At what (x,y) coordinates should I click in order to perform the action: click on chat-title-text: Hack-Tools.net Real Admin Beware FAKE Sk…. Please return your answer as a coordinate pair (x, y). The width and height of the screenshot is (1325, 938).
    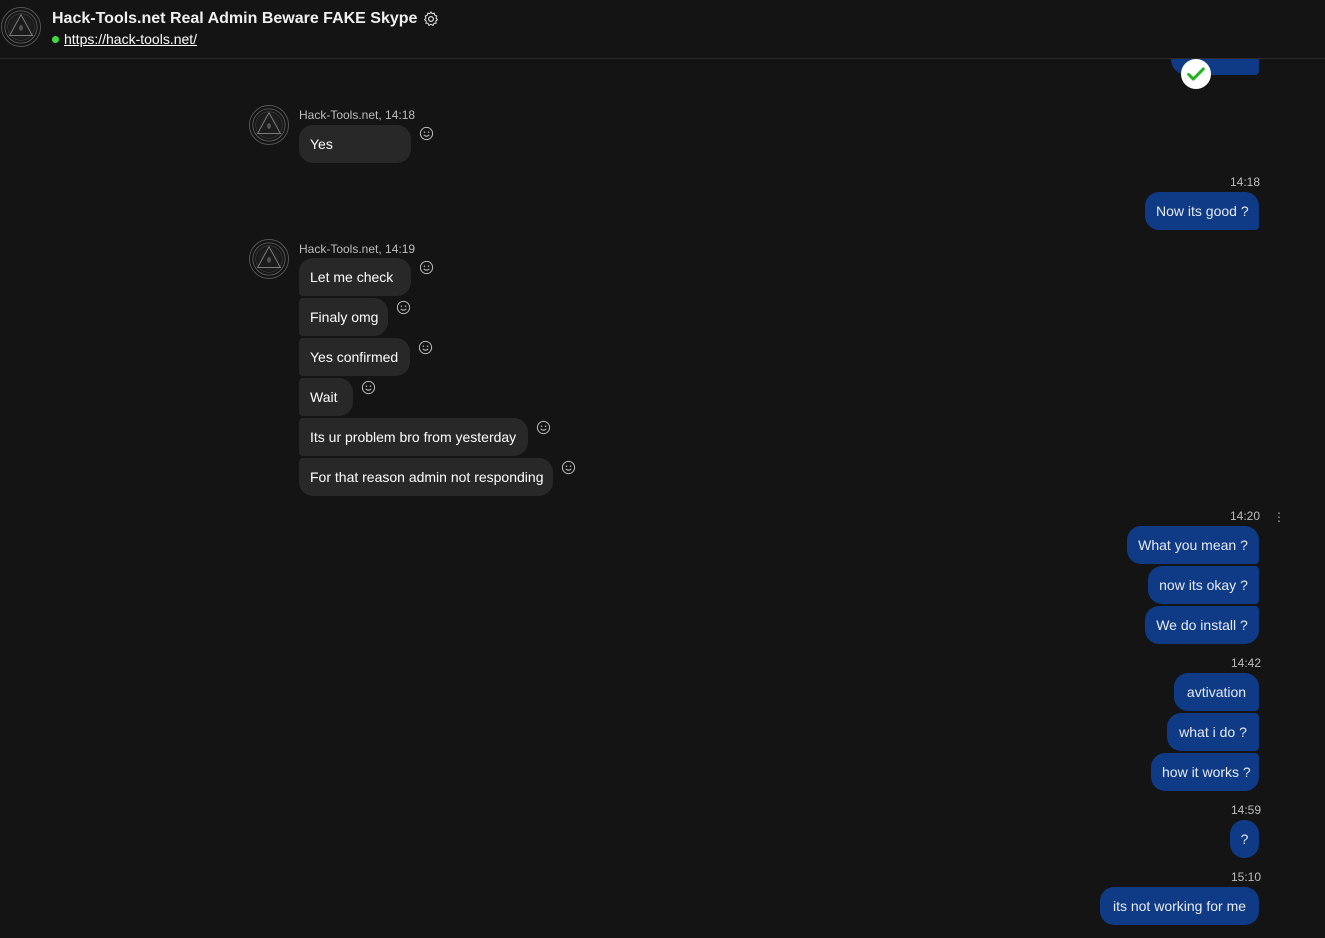
    Looking at the image, I should click on (234, 19).